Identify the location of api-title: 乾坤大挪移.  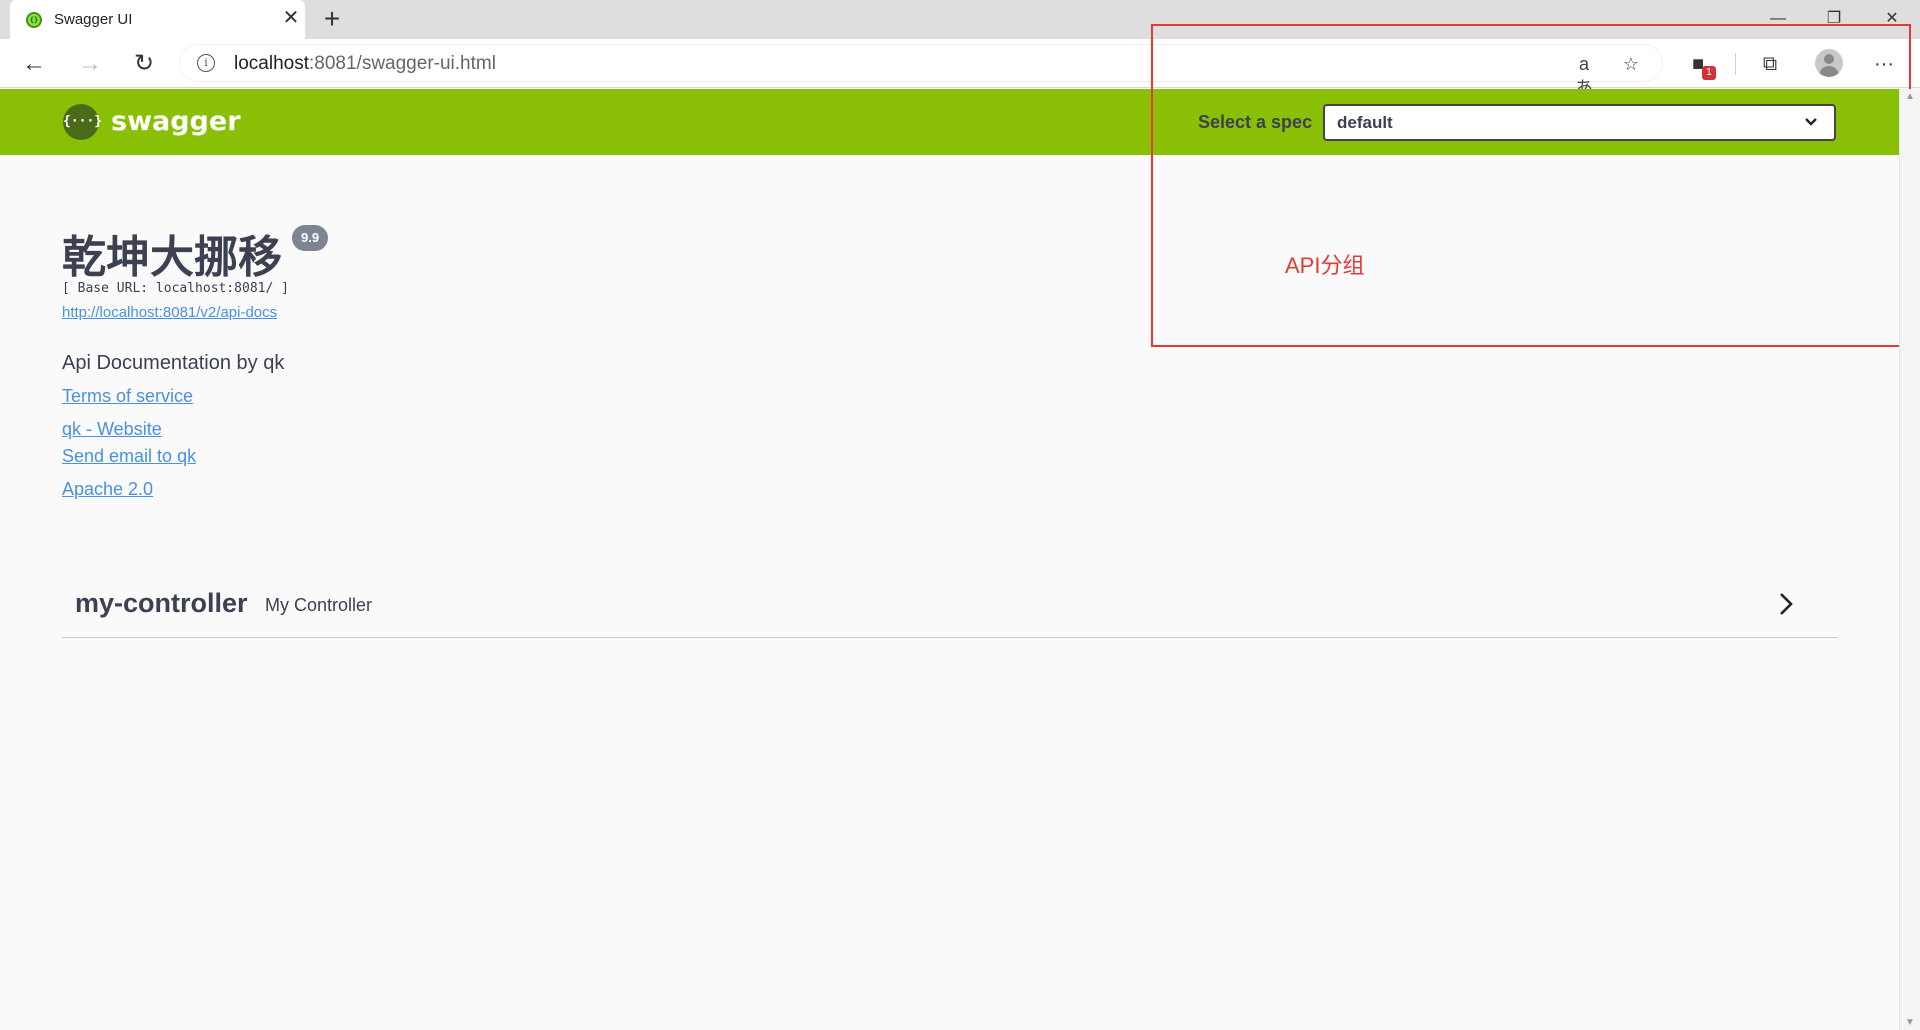
(172, 257).